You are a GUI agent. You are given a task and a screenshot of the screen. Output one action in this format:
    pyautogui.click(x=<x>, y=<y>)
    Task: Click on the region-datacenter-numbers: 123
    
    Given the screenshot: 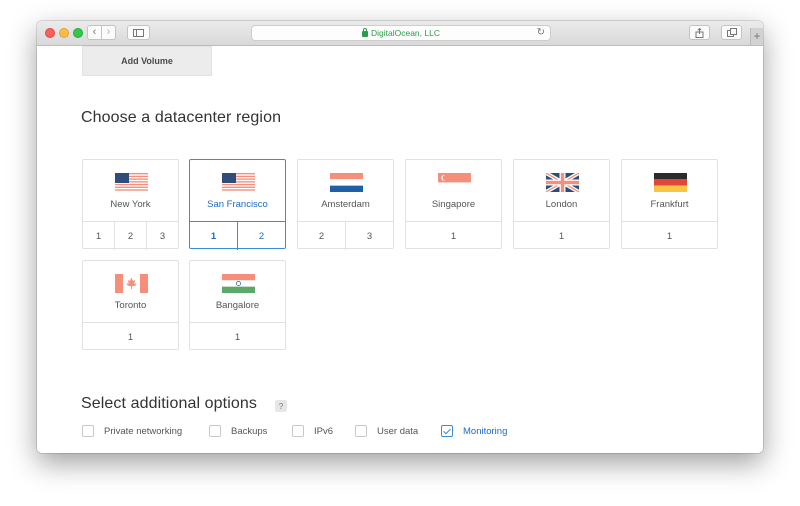 What is the action you would take?
    pyautogui.click(x=130, y=235)
    